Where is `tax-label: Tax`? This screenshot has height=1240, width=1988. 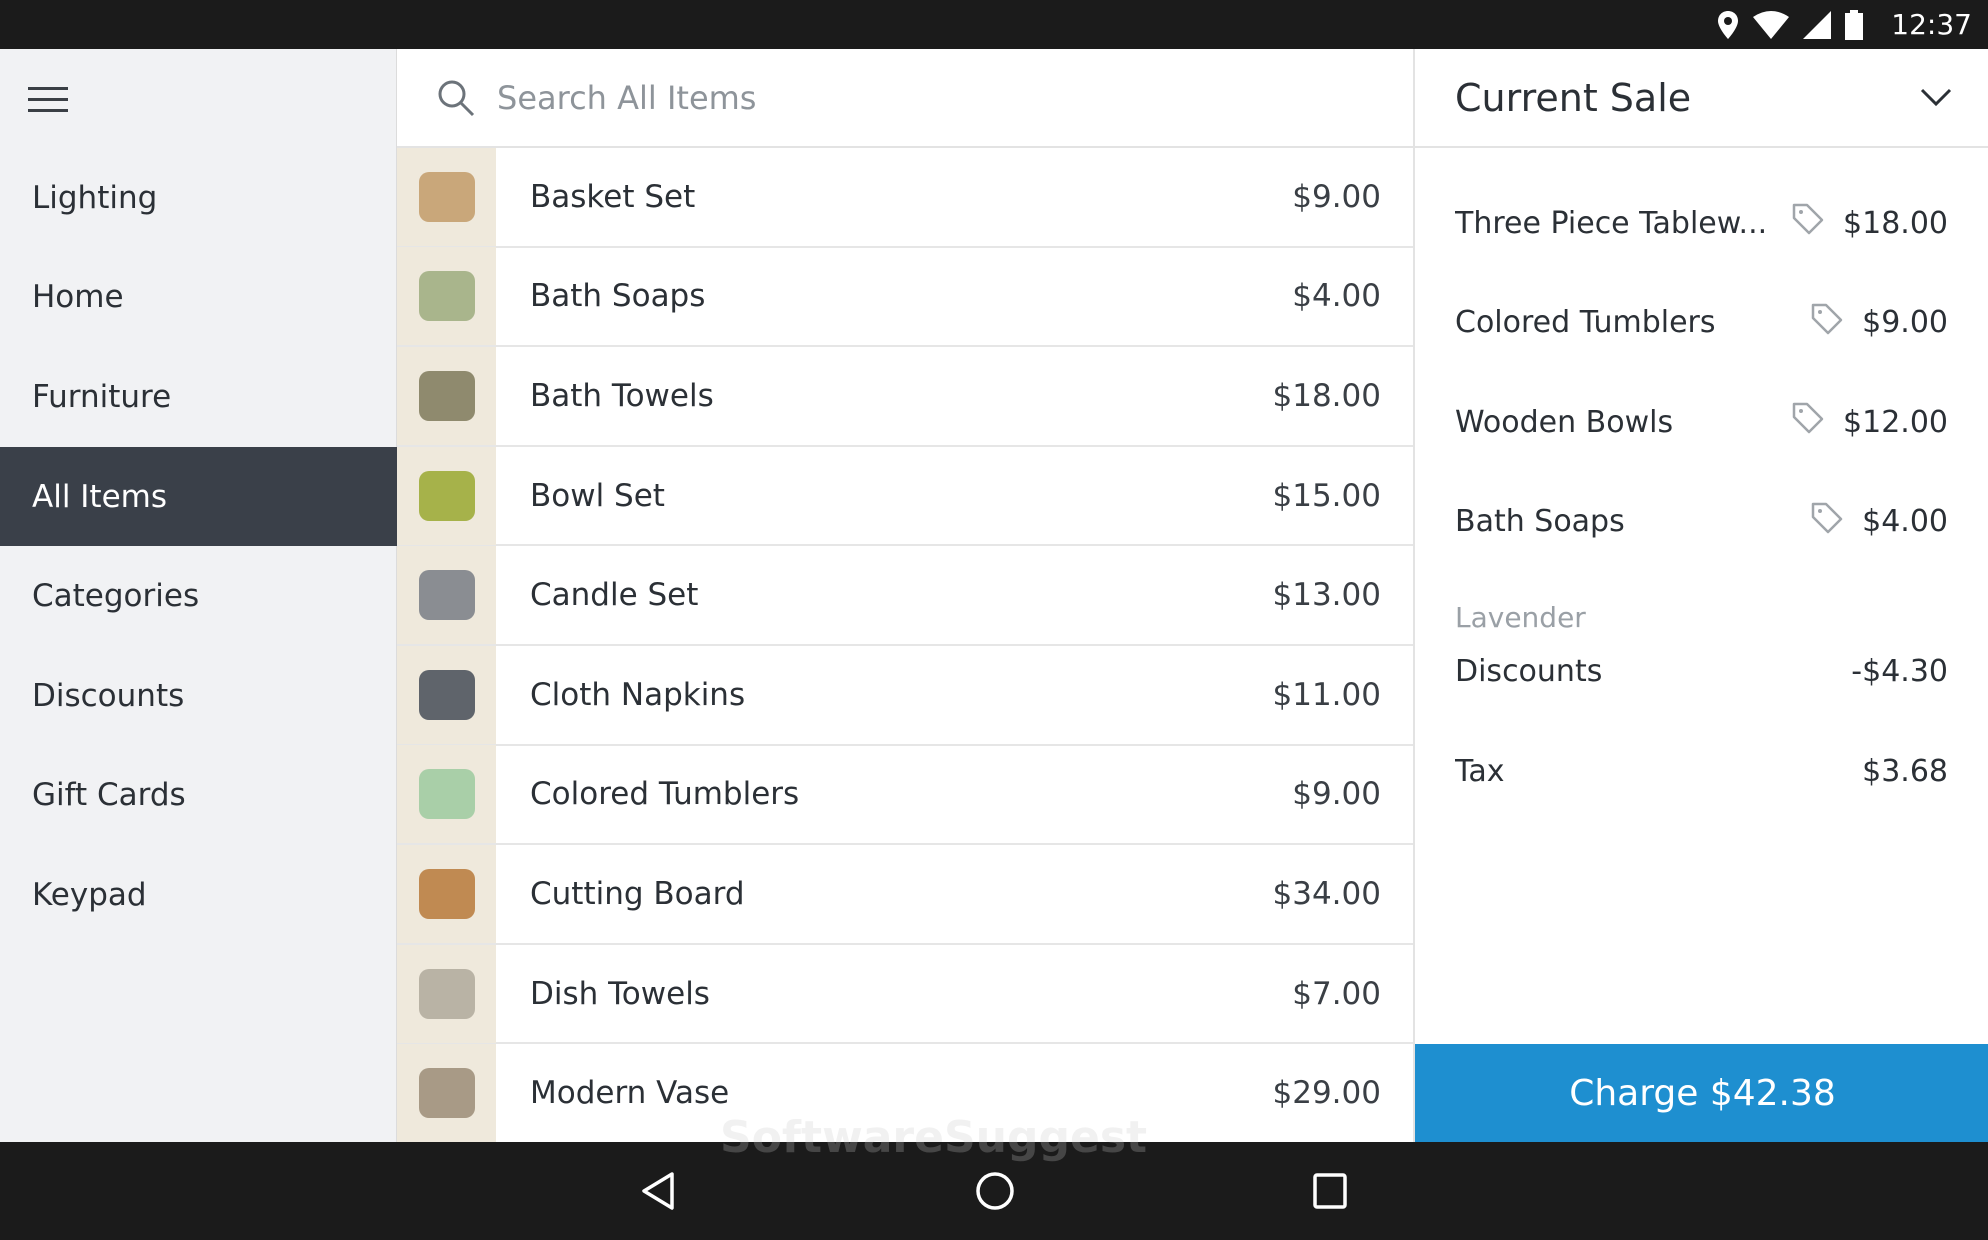 tax-label: Tax is located at coordinates (1480, 771).